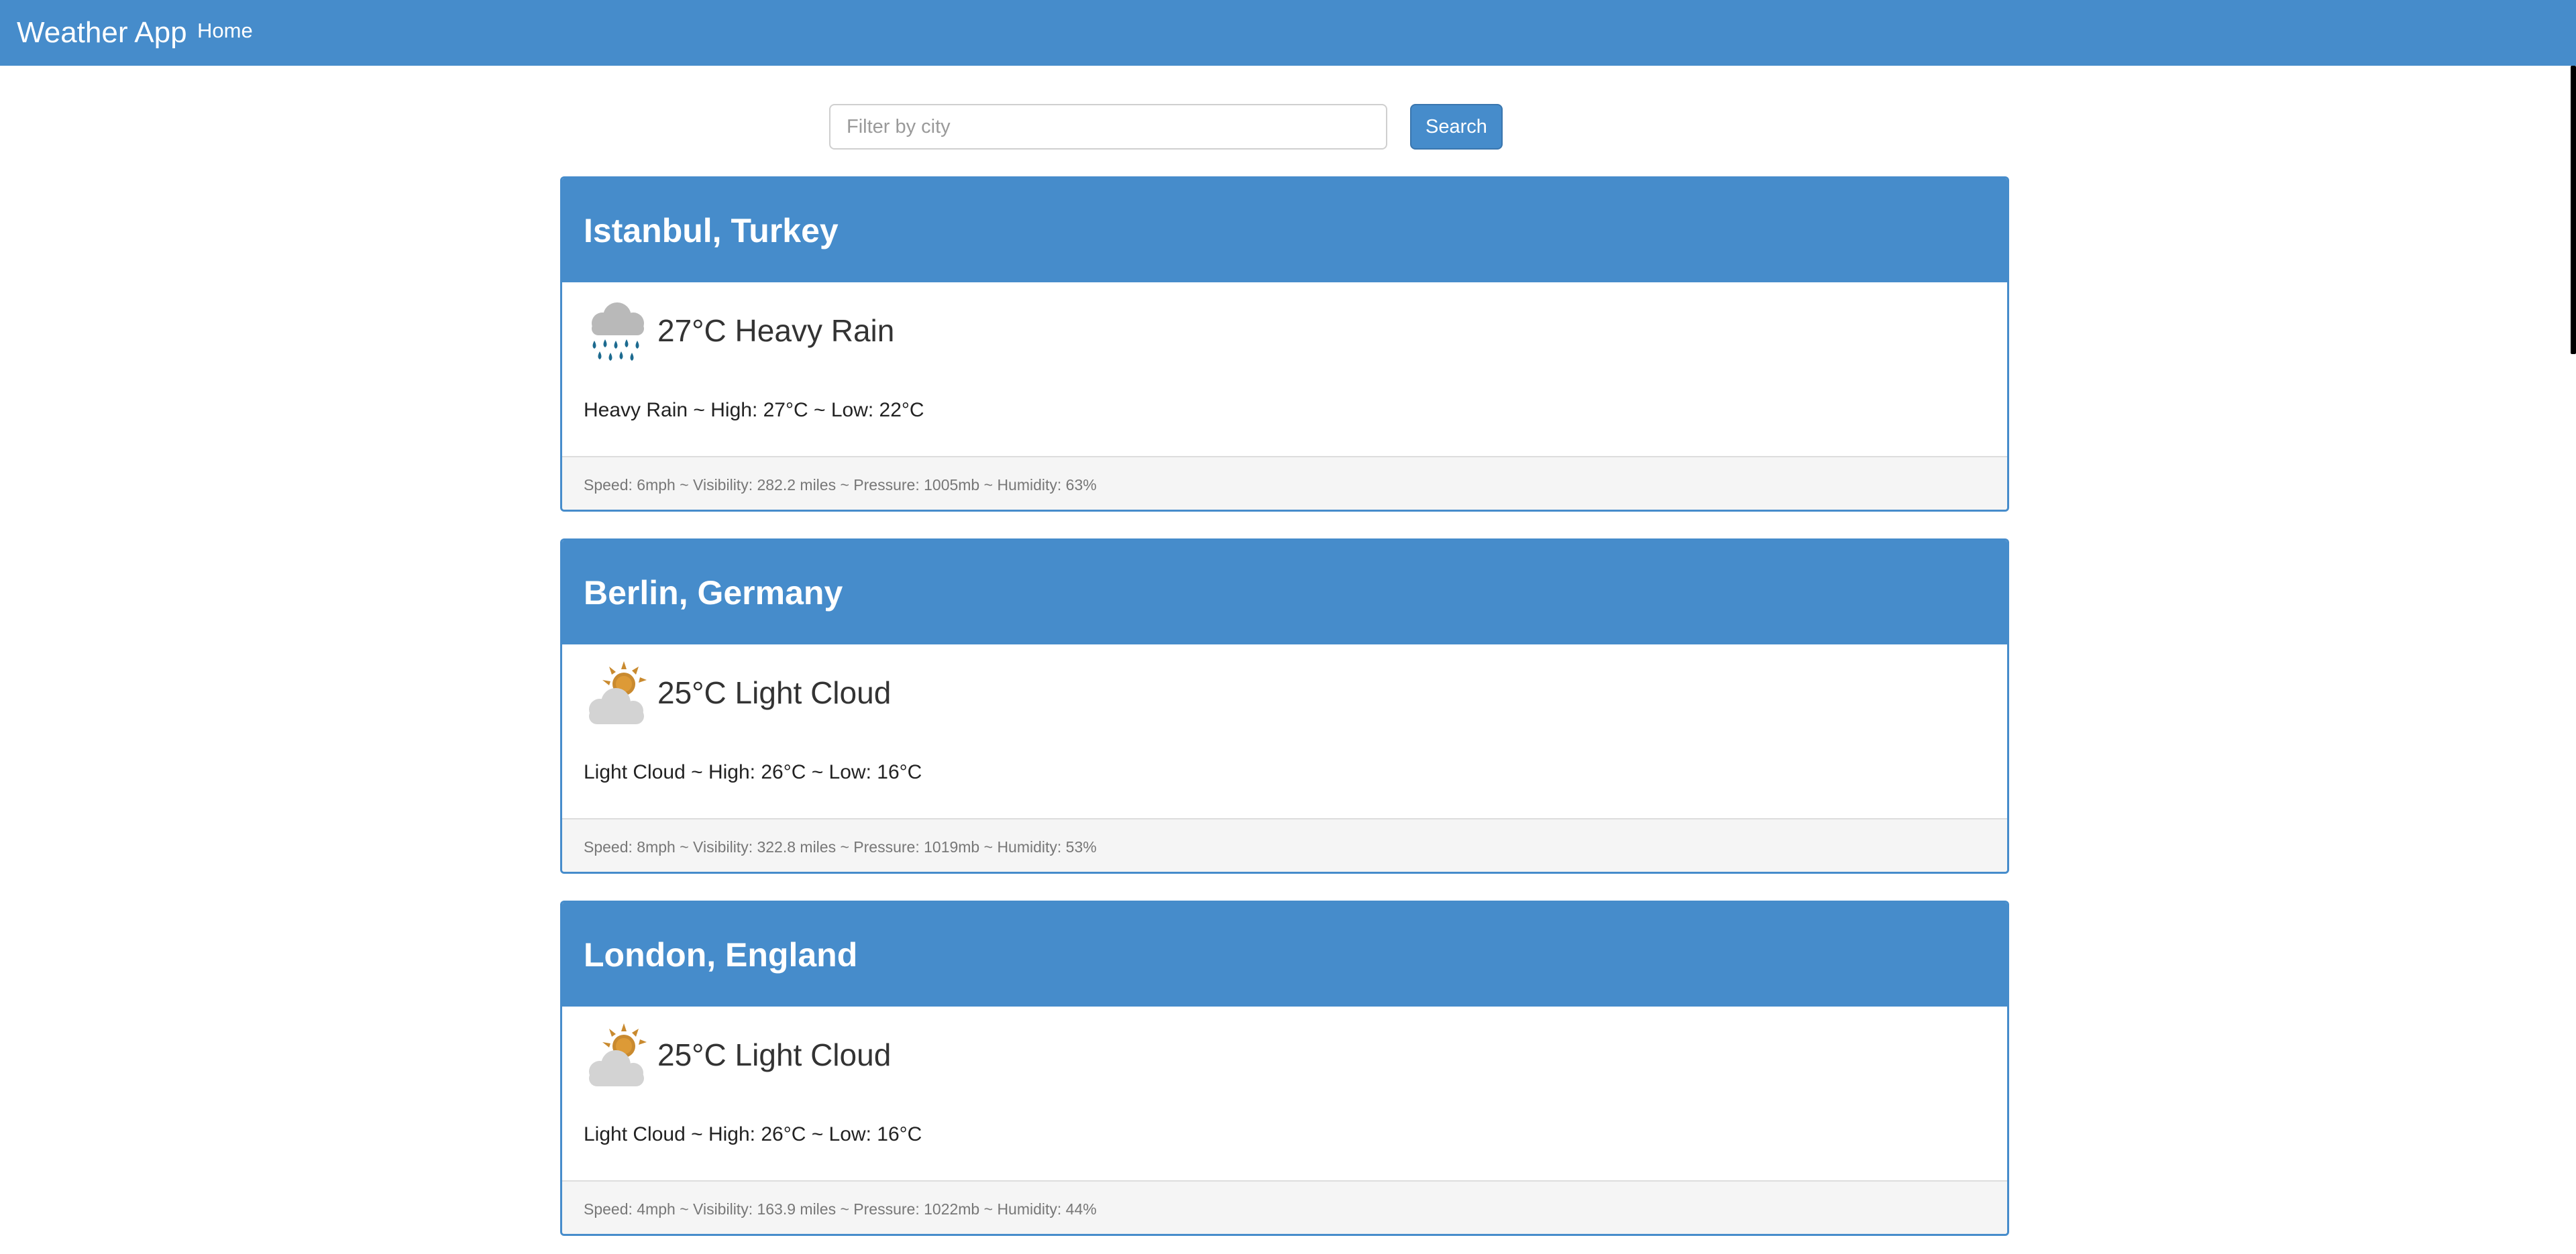 The width and height of the screenshot is (2576, 1254). What do you see at coordinates (102, 33) in the screenshot?
I see `brand-link: Weather App` at bounding box center [102, 33].